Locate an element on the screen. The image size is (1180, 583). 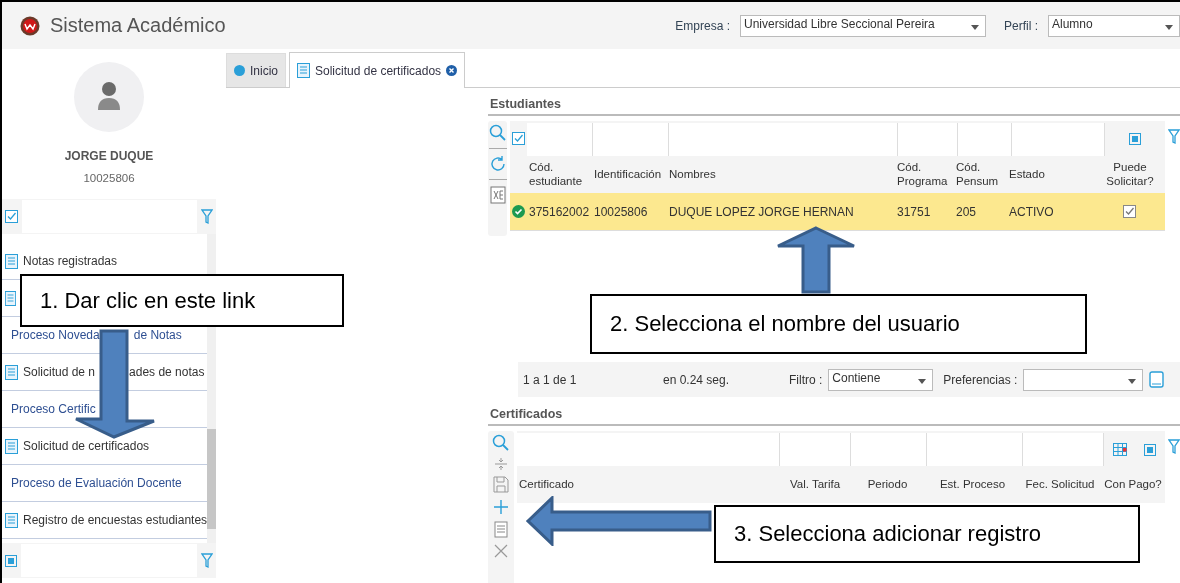
column-header: Periodo is located at coordinates (887, 484).